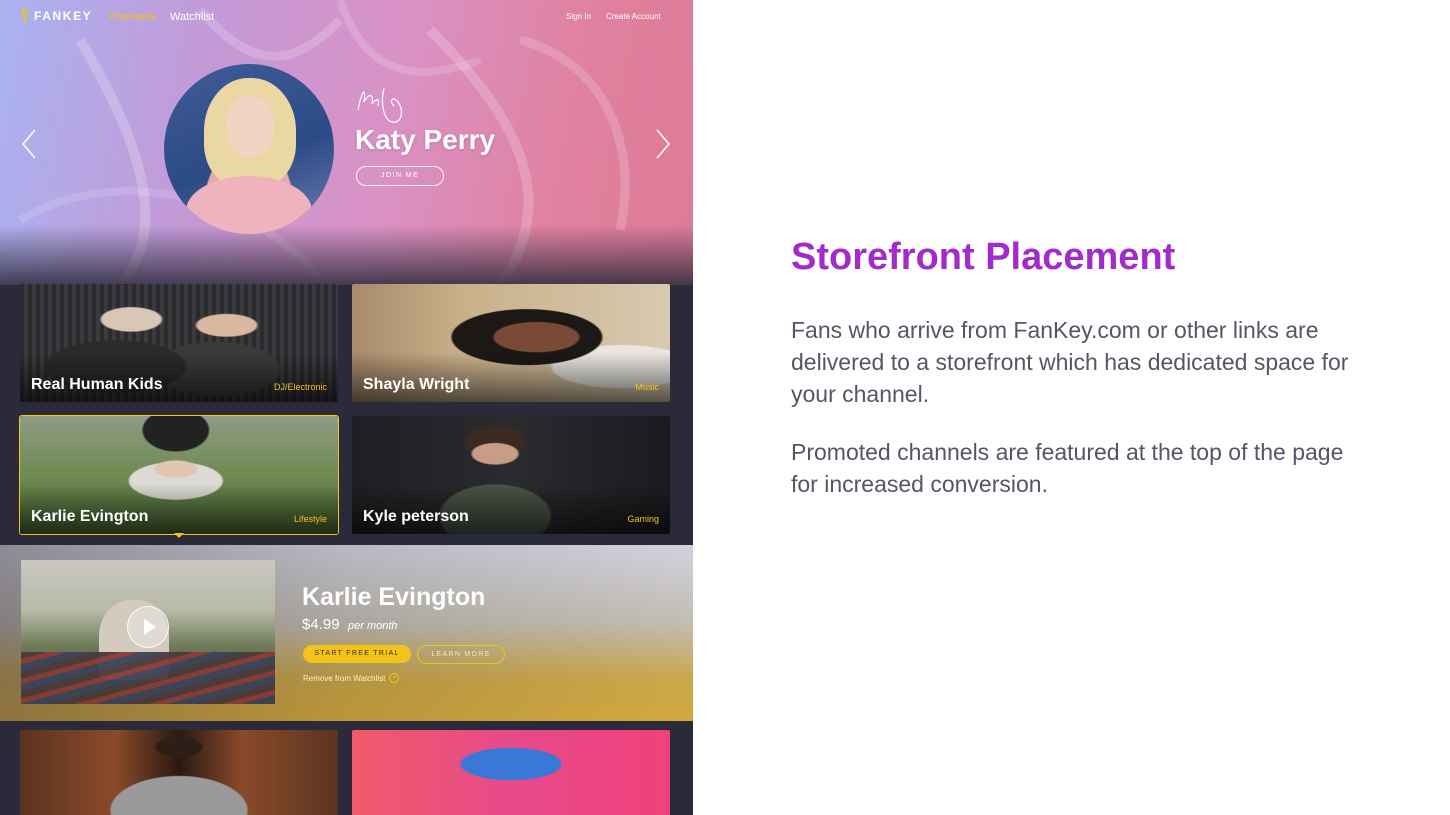 The width and height of the screenshot is (1450, 815). I want to click on close-circle-icon: ×, so click(394, 678).